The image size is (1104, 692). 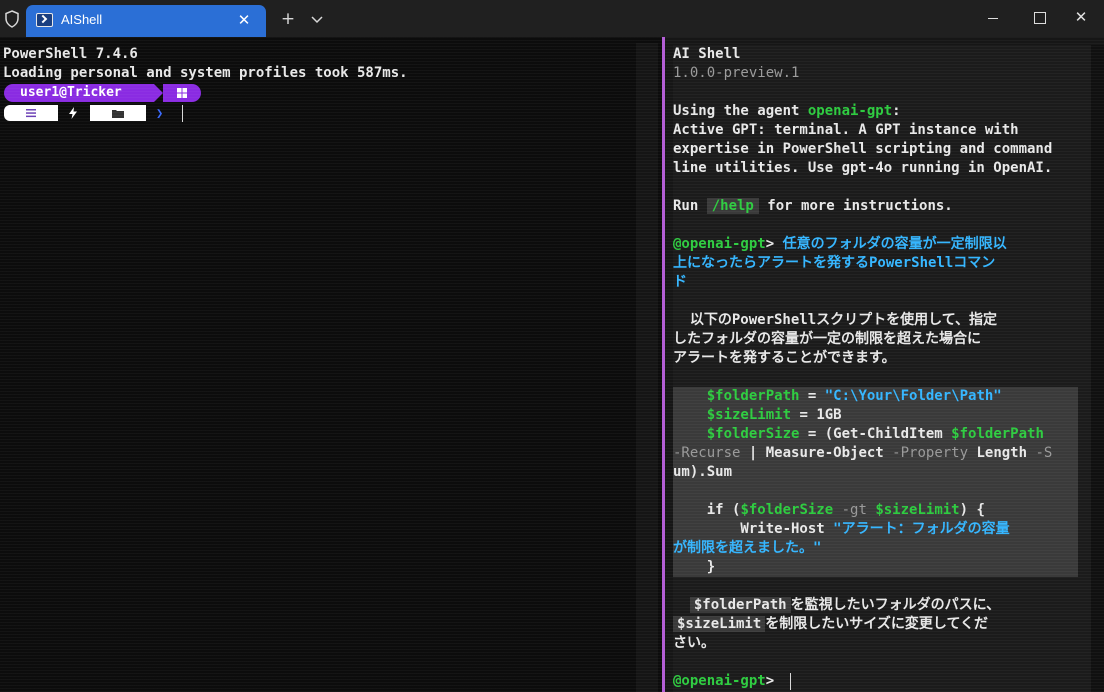 I want to click on inline-code: $sizeLimit, so click(x=719, y=624).